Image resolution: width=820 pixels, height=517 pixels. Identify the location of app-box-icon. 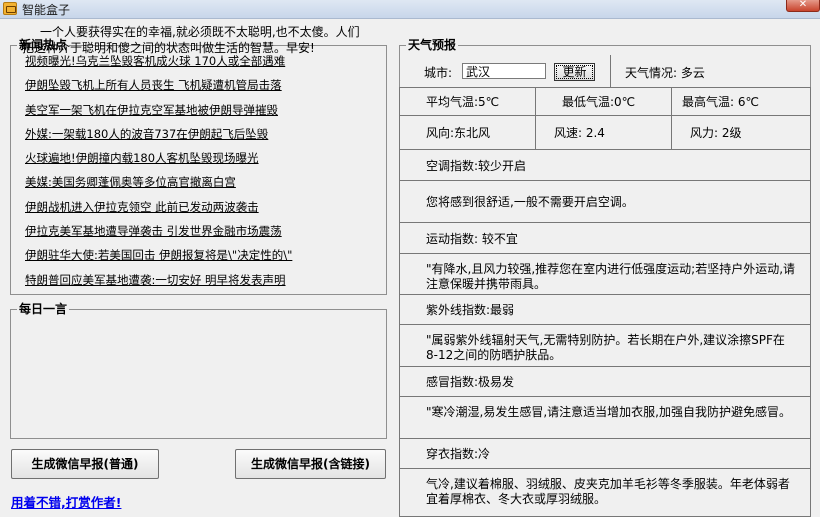
(10, 8).